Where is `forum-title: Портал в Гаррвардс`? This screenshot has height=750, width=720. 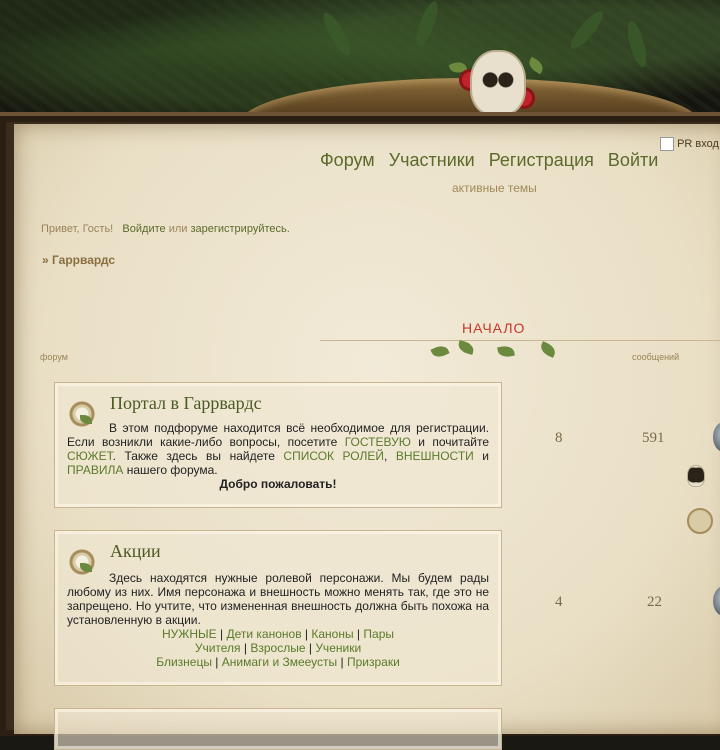
forum-title: Портал в Гаррвардс is located at coordinates (186, 403).